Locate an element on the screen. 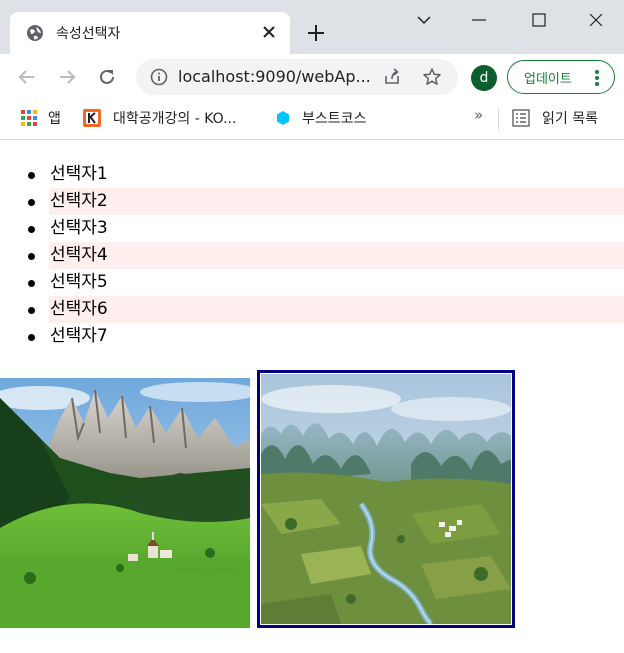 This screenshot has height=653, width=624. kocw-icon is located at coordinates (92, 118).